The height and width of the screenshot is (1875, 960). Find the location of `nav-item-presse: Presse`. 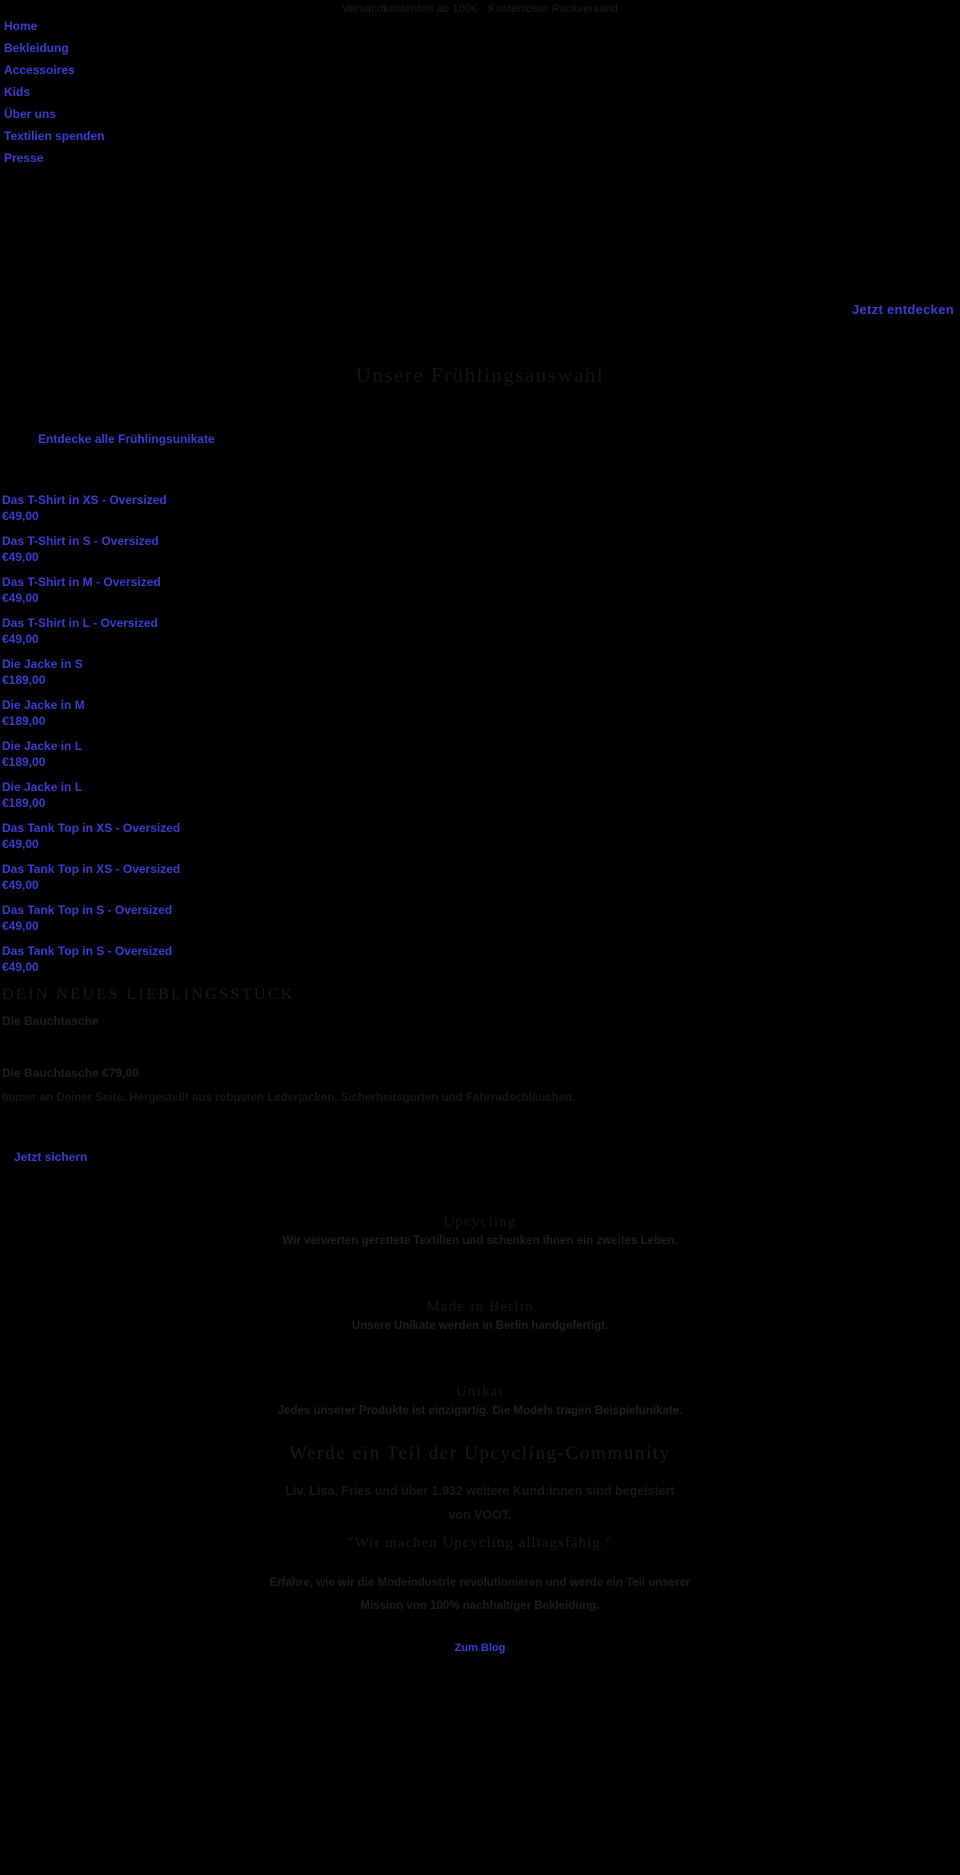

nav-item-presse: Presse is located at coordinates (482, 158).